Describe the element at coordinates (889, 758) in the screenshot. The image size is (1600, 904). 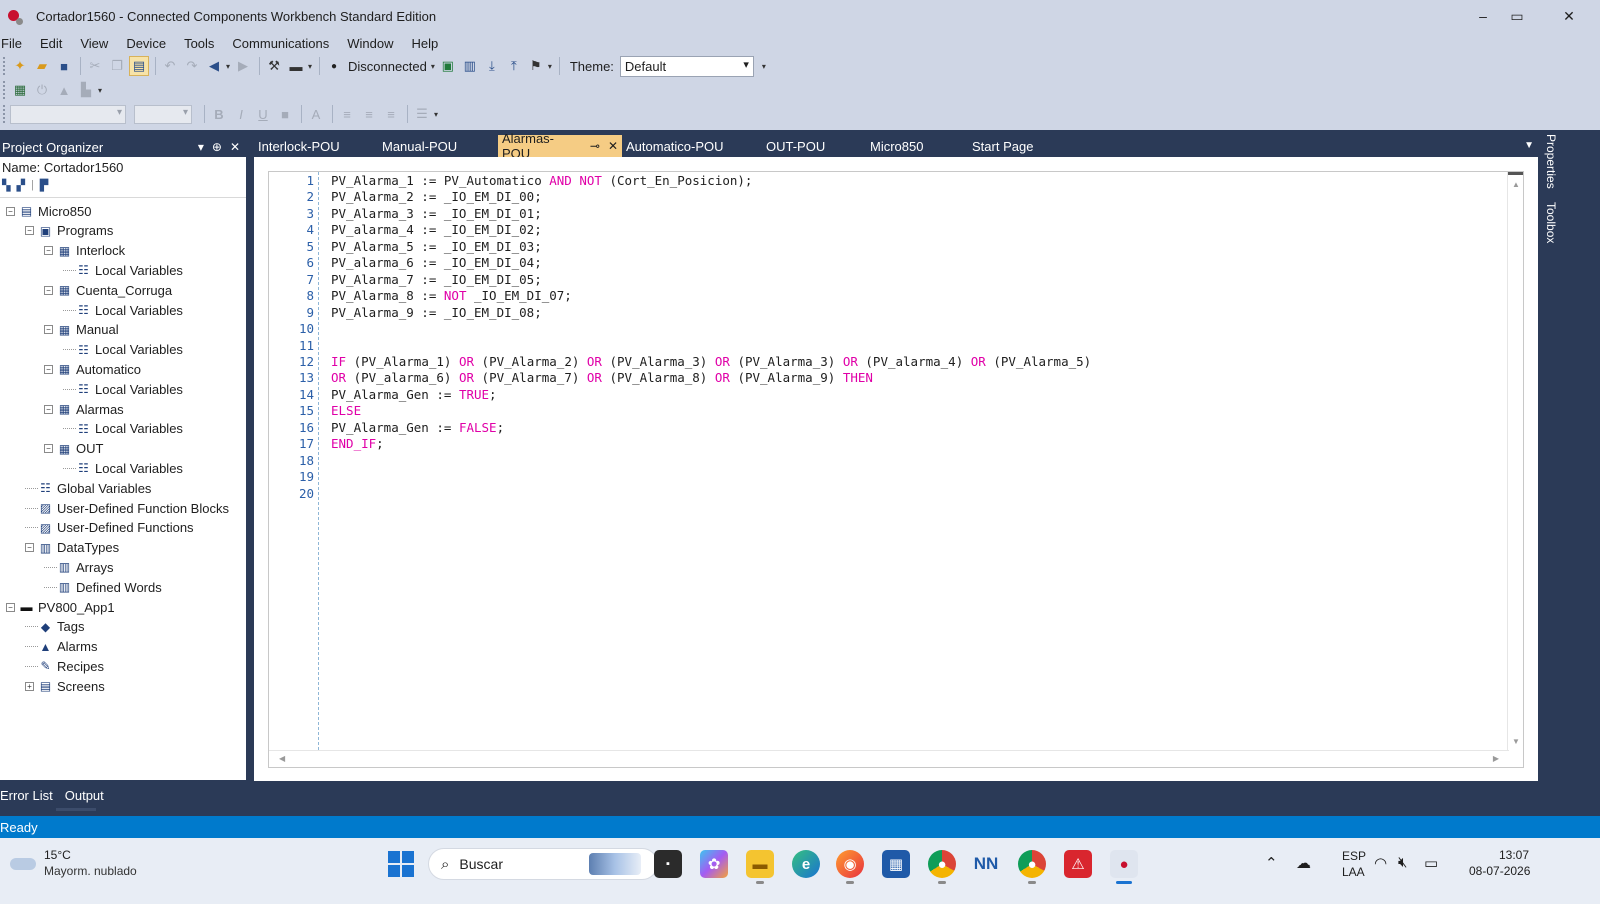
I see `horizontal-scrollbar` at that location.